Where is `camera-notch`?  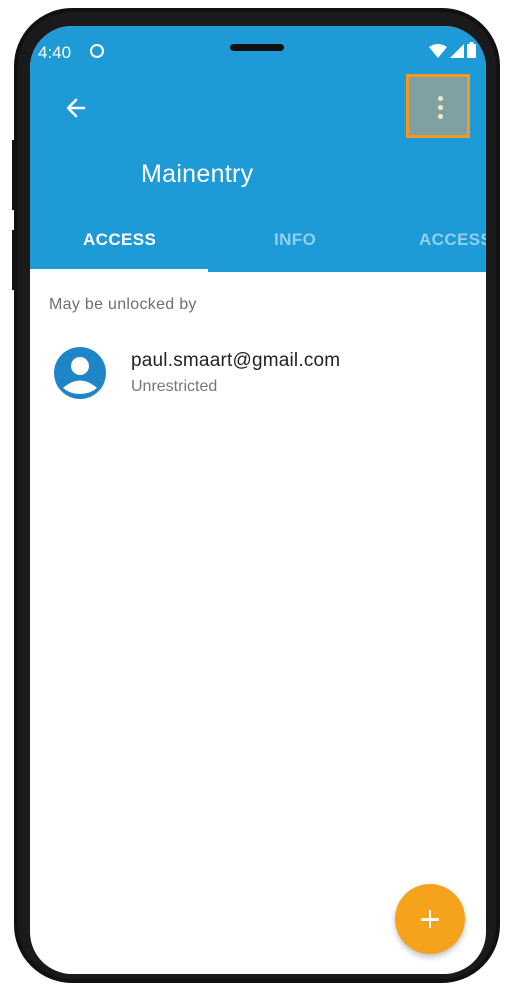
camera-notch is located at coordinates (257, 47).